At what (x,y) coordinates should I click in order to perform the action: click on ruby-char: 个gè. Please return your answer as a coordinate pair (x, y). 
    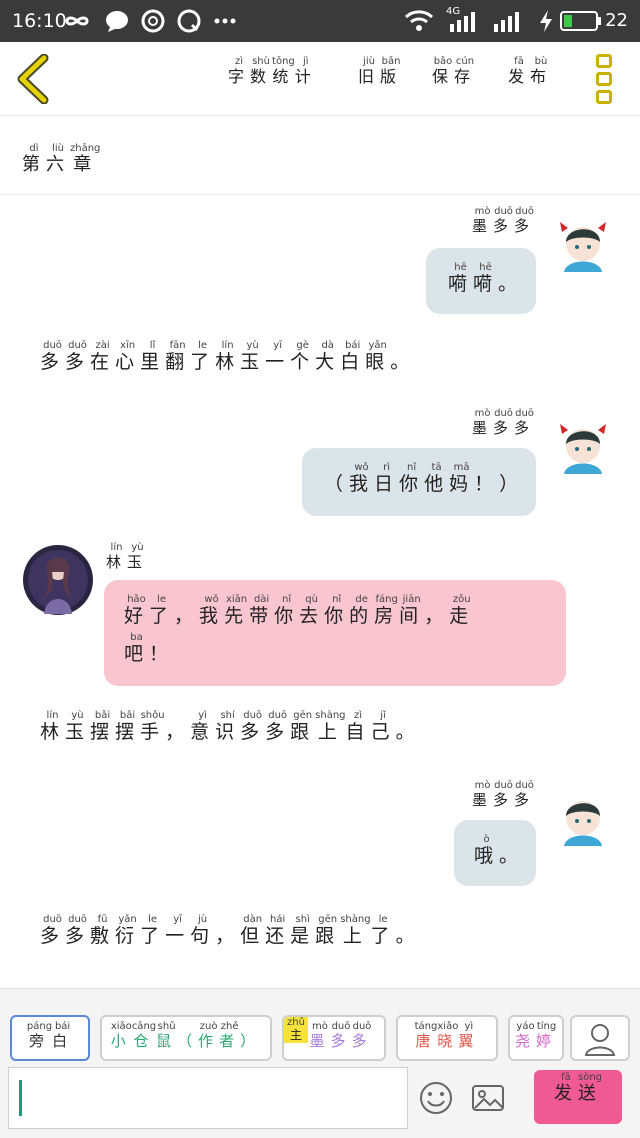
    Looking at the image, I should click on (303, 356).